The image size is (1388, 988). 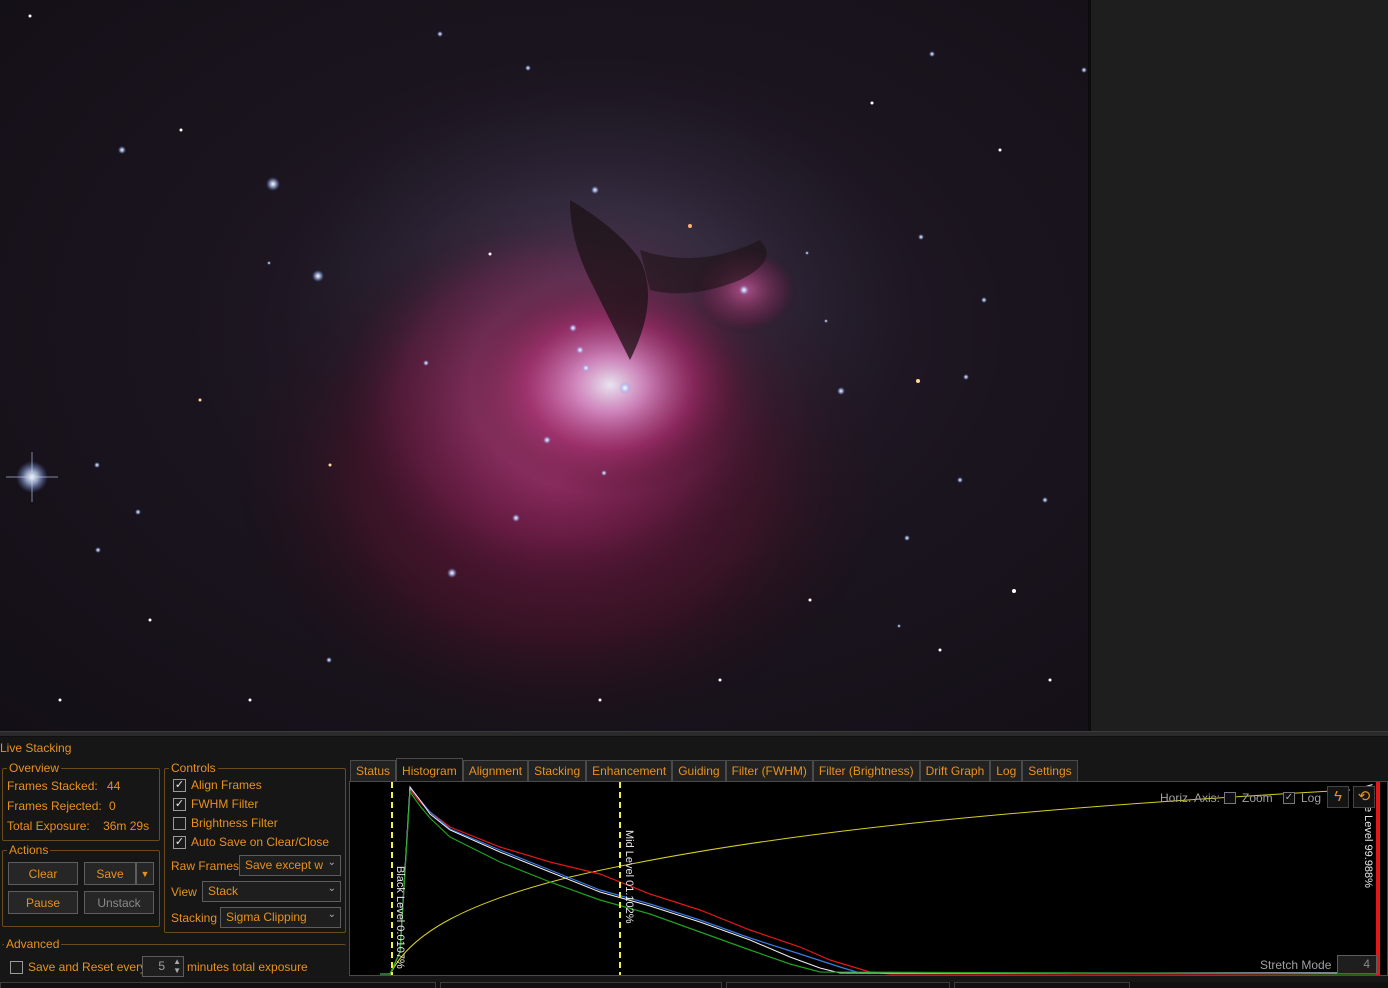 I want to click on tab-log: Log, so click(x=1006, y=770).